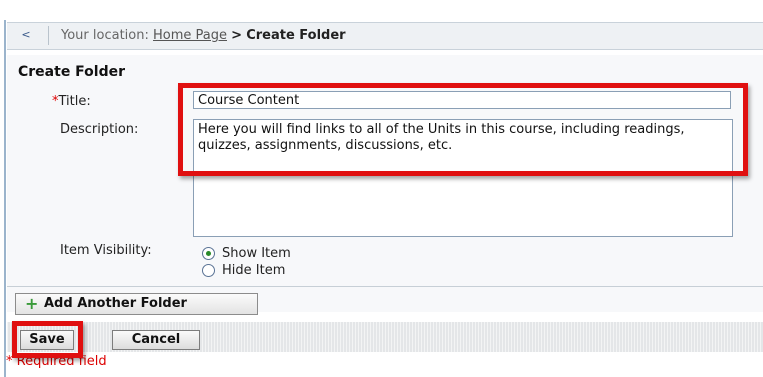 Image resolution: width=763 pixels, height=377 pixels. What do you see at coordinates (5, 198) in the screenshot?
I see `left-border` at bounding box center [5, 198].